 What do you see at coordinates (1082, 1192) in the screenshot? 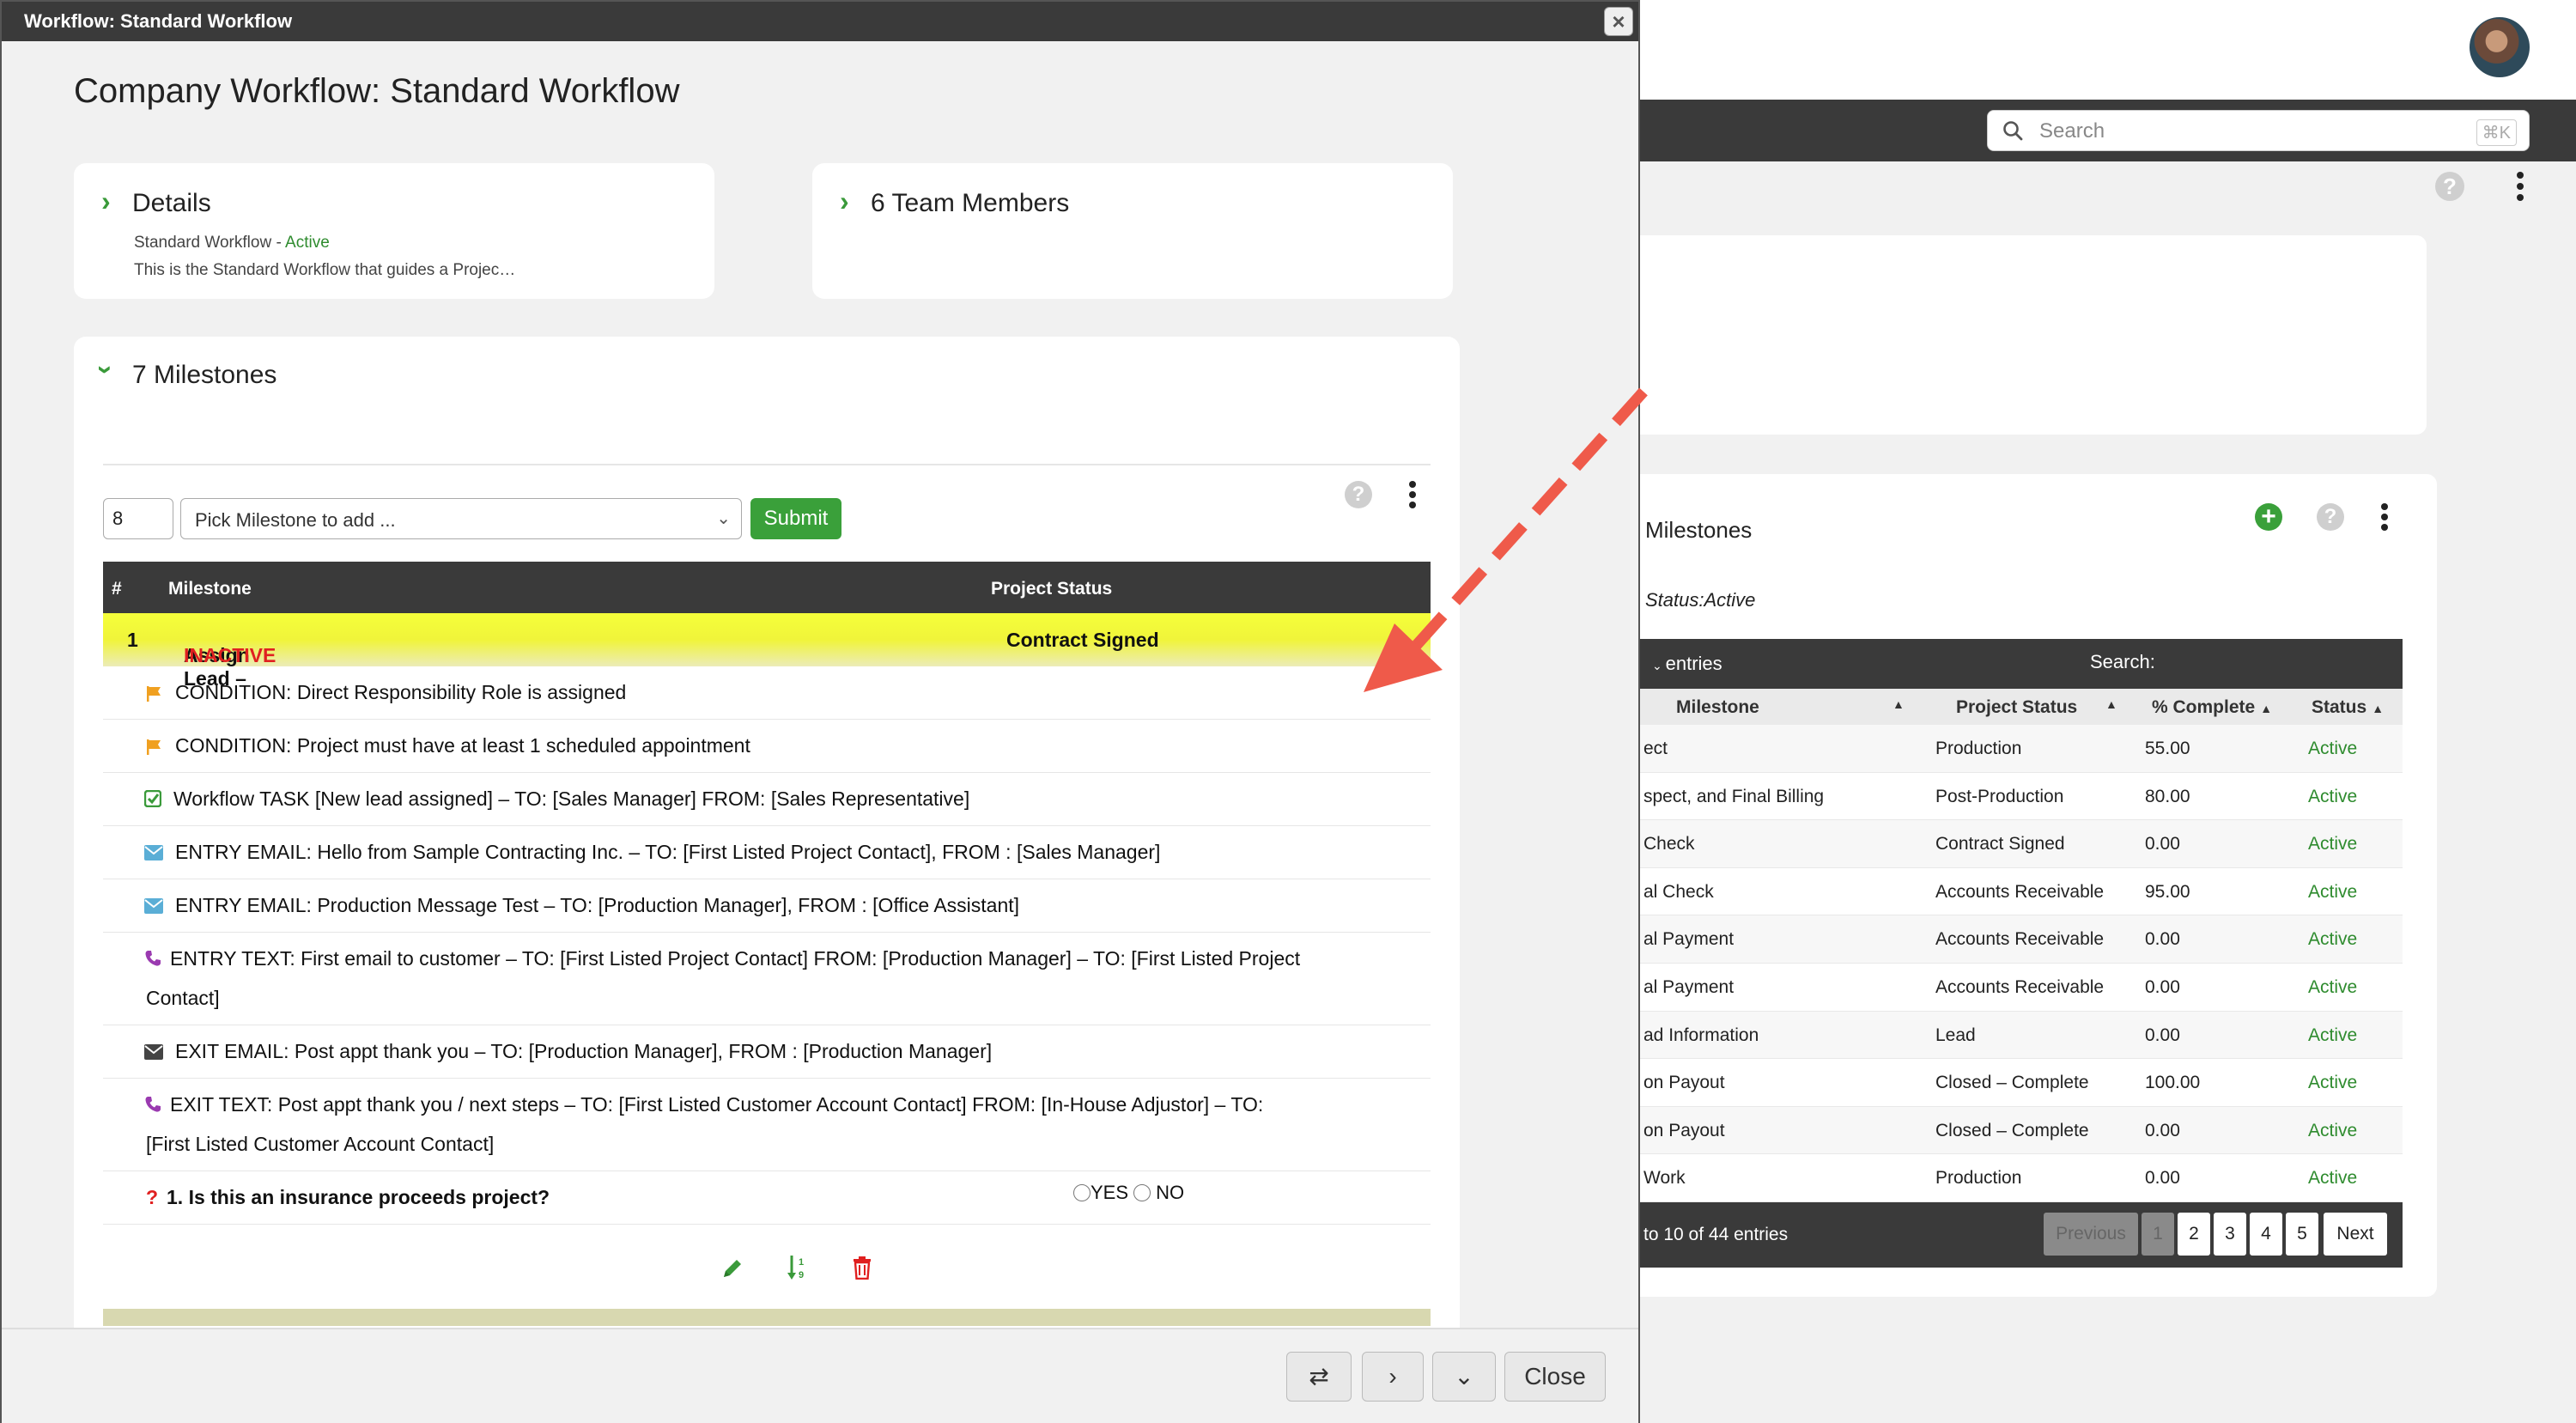
I see `radio-yes` at bounding box center [1082, 1192].